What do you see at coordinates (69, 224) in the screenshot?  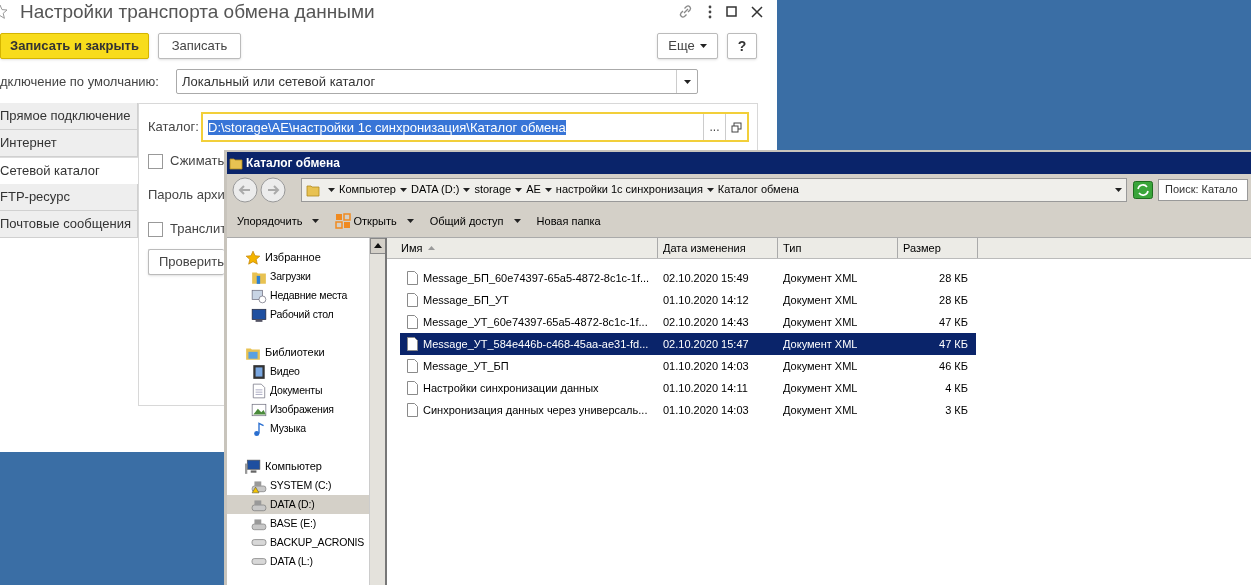 I see `tab: Почтовые сообщения` at bounding box center [69, 224].